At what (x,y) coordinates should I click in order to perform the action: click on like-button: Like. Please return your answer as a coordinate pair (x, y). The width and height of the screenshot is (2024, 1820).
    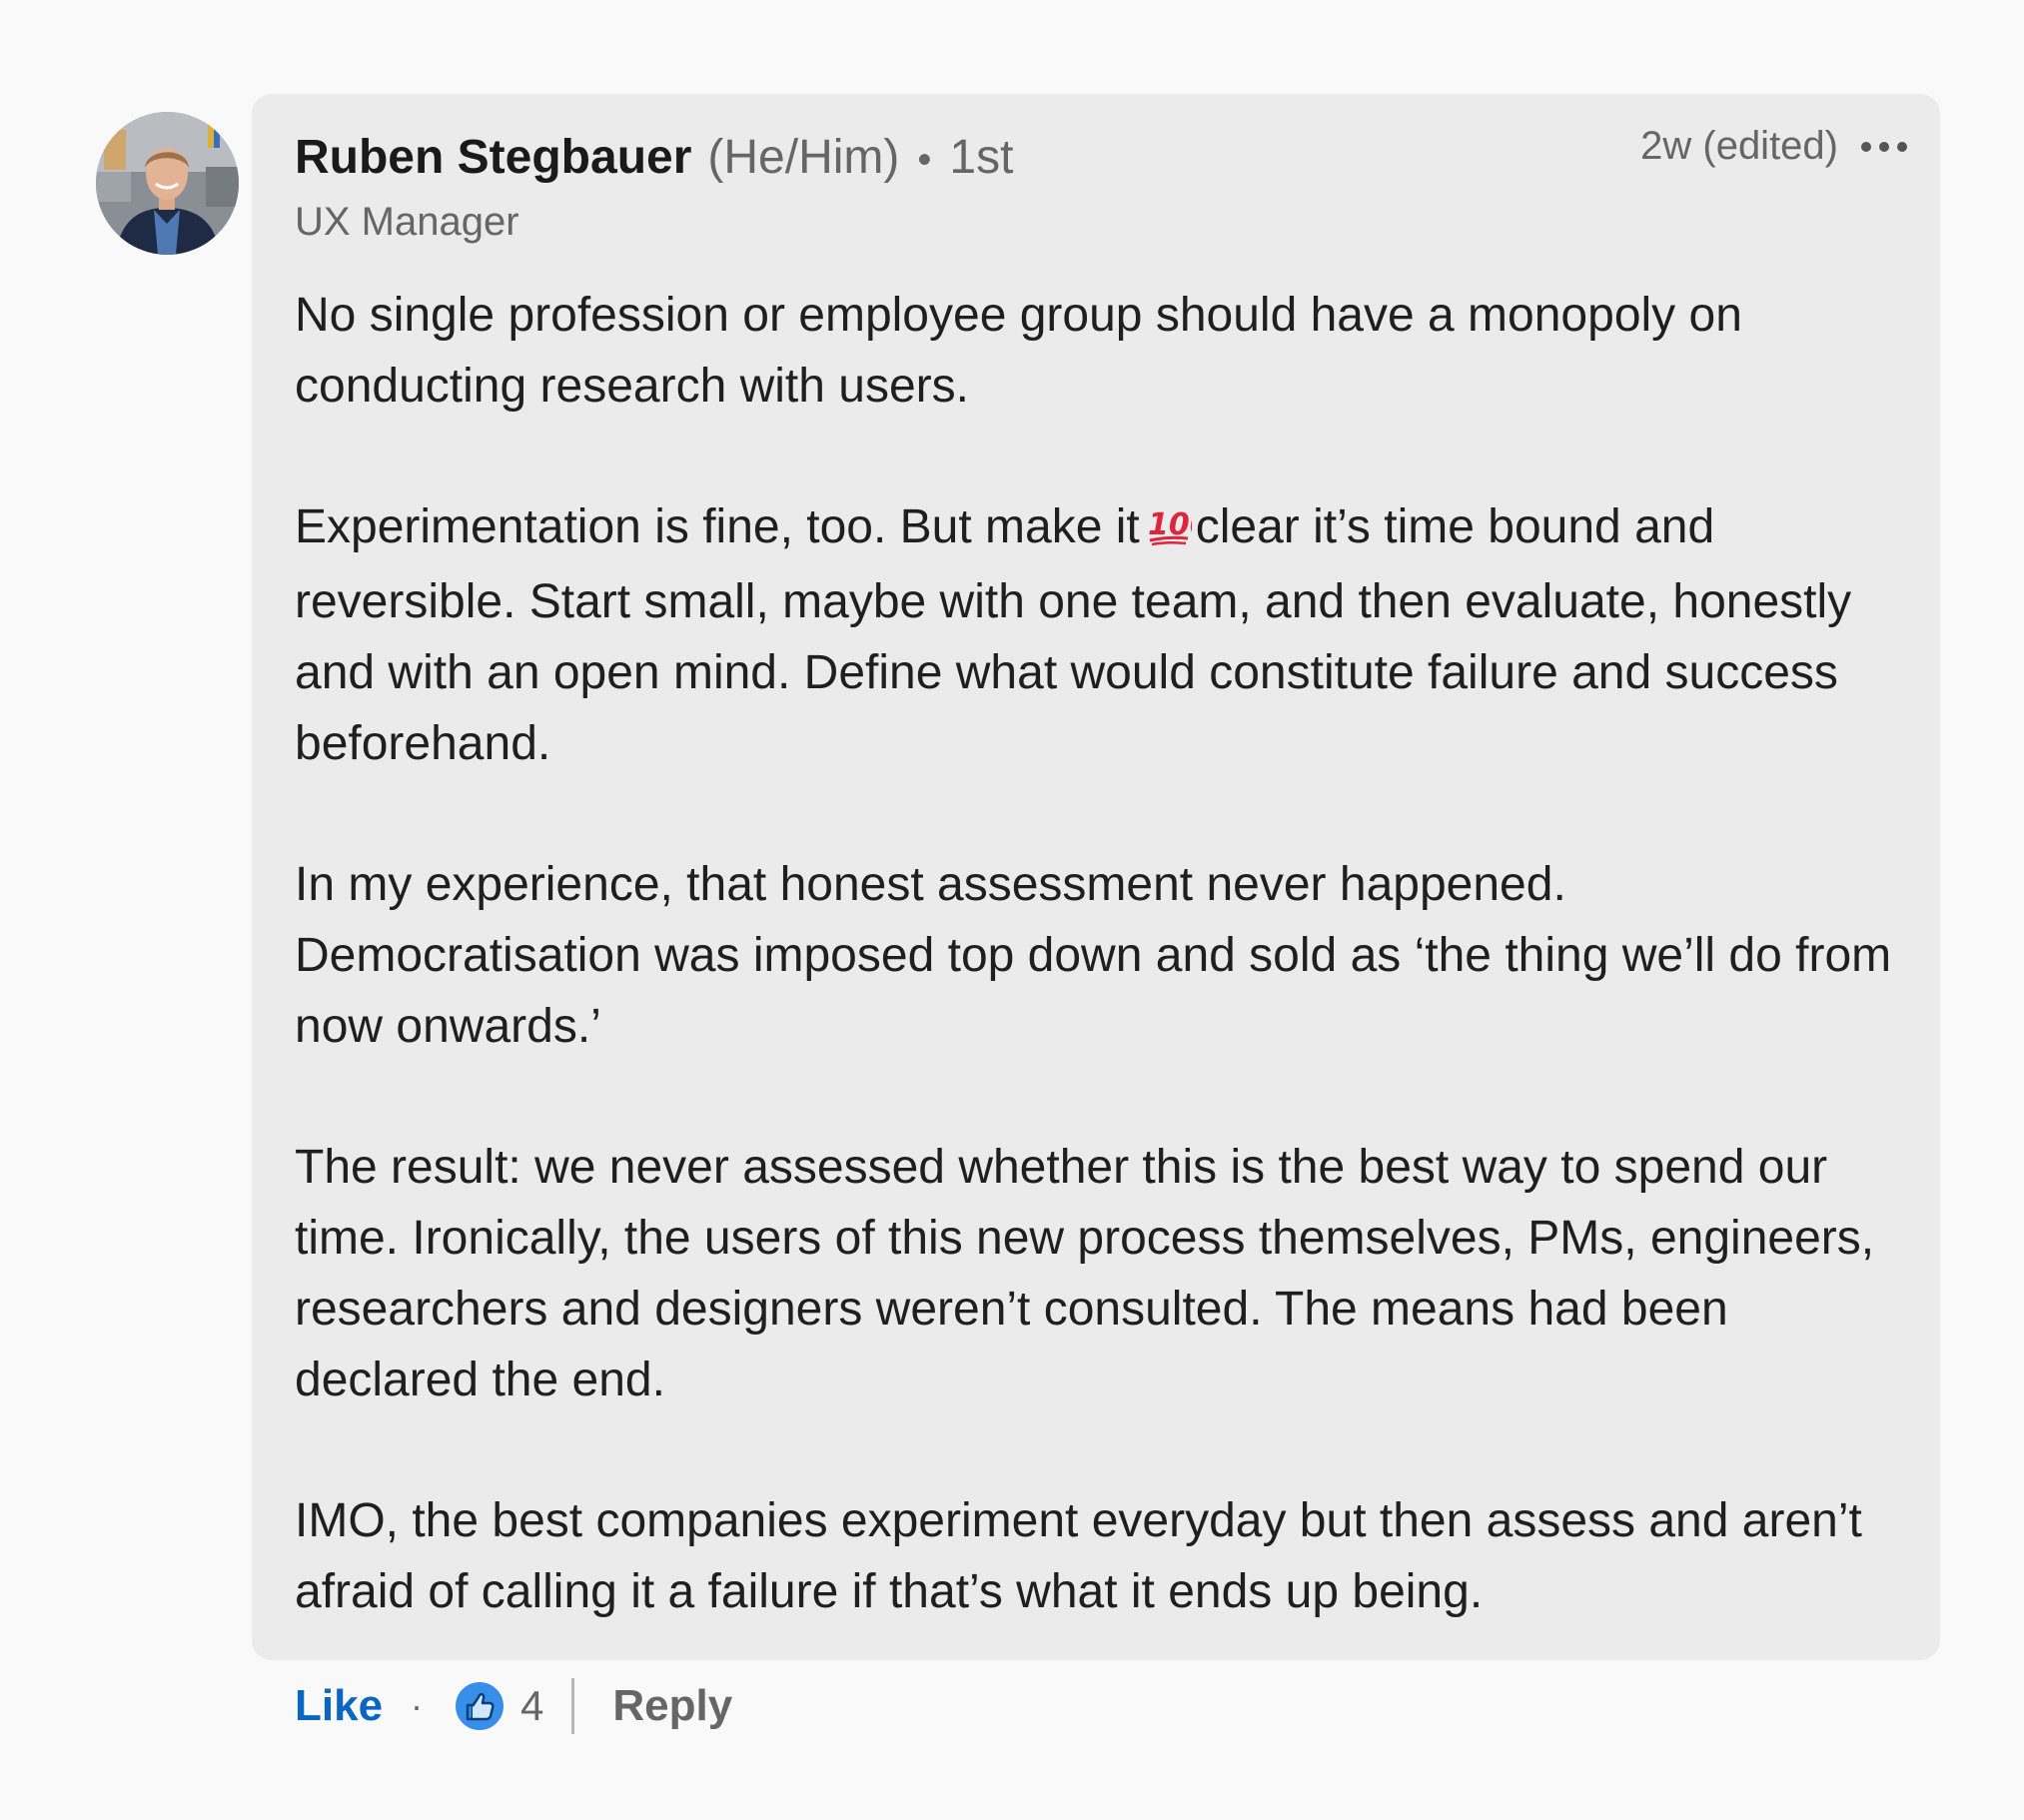
    Looking at the image, I should click on (339, 1706).